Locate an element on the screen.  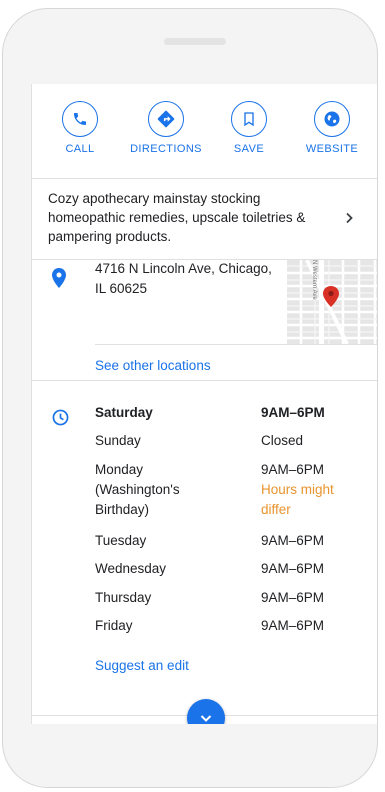
hours-day: Saturday is located at coordinates (124, 412).